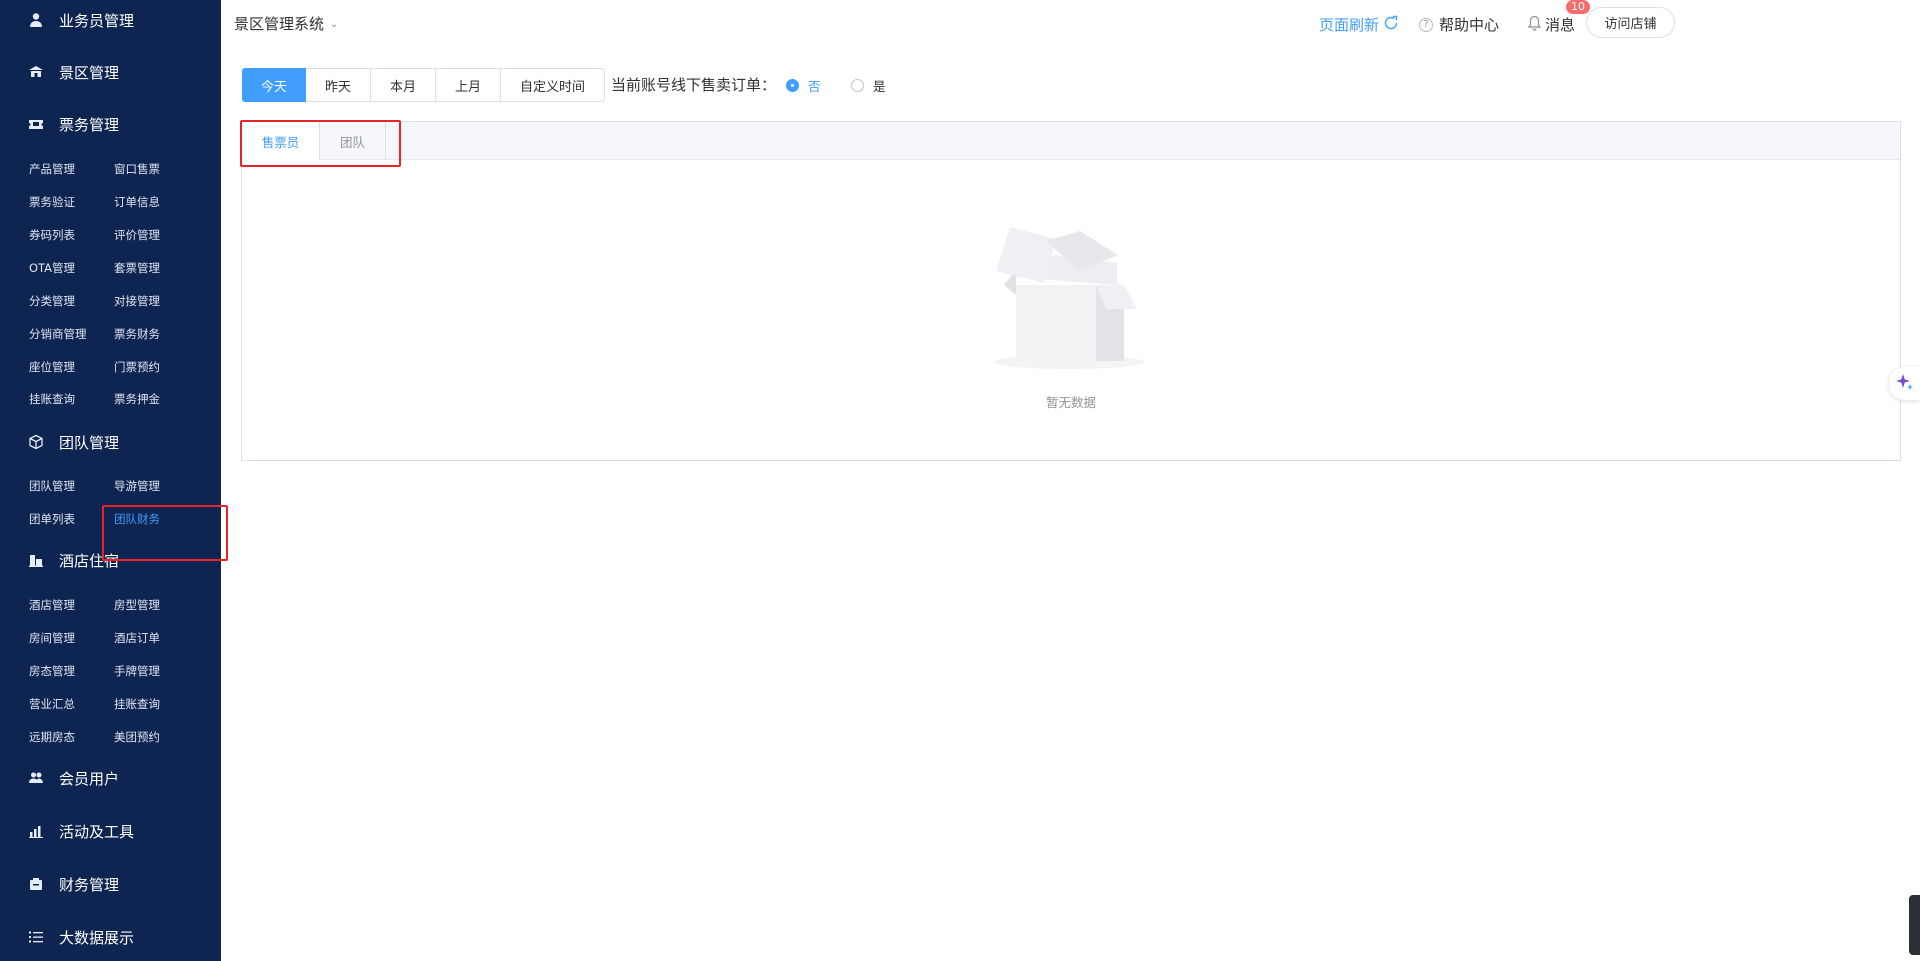  Describe the element at coordinates (814, 86) in the screenshot. I see `radio-no-label: 否` at that location.